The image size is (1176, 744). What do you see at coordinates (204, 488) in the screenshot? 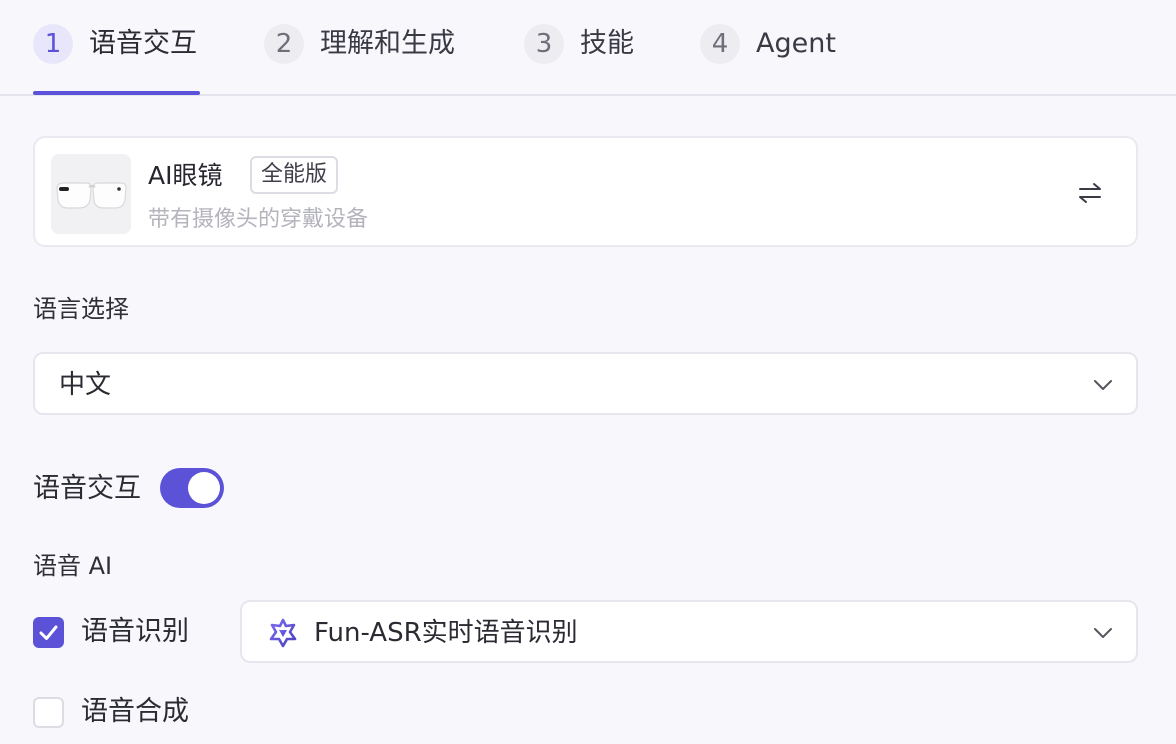
I see `toggle-knob` at bounding box center [204, 488].